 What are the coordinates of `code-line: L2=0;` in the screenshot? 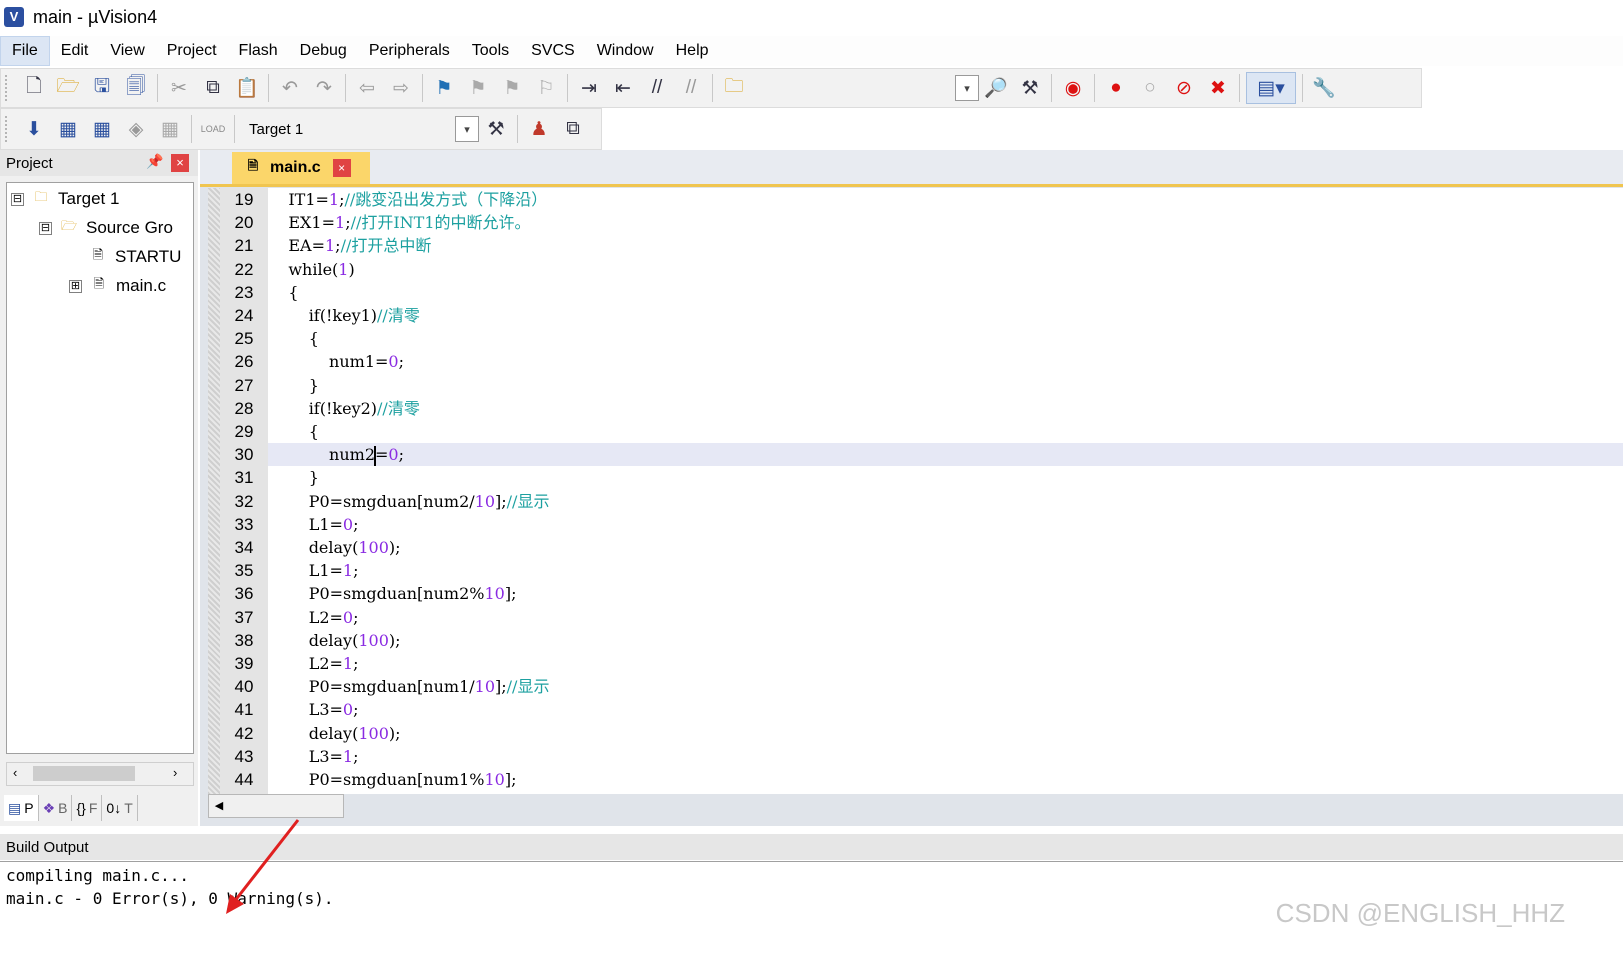 It's located at (313, 617).